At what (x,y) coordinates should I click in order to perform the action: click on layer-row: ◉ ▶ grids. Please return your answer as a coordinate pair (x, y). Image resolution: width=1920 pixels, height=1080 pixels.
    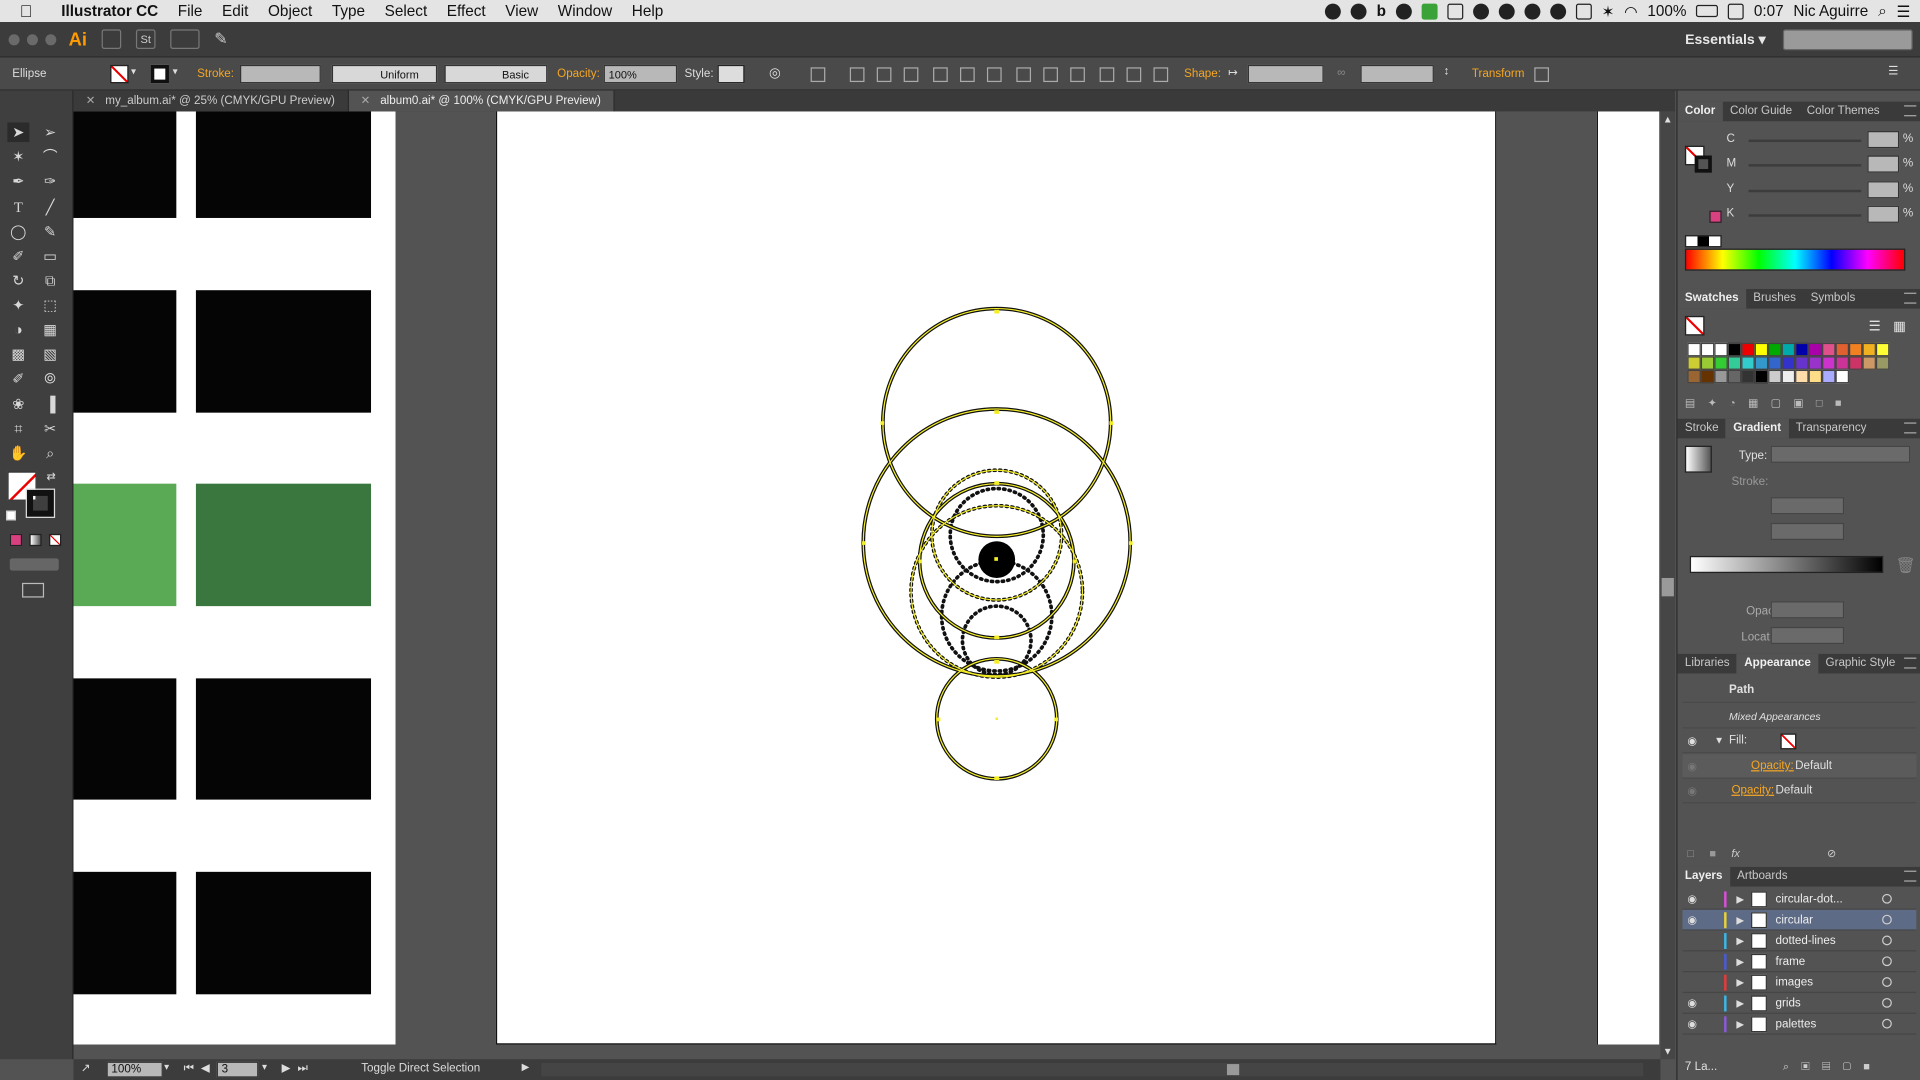
    Looking at the image, I should click on (1799, 1003).